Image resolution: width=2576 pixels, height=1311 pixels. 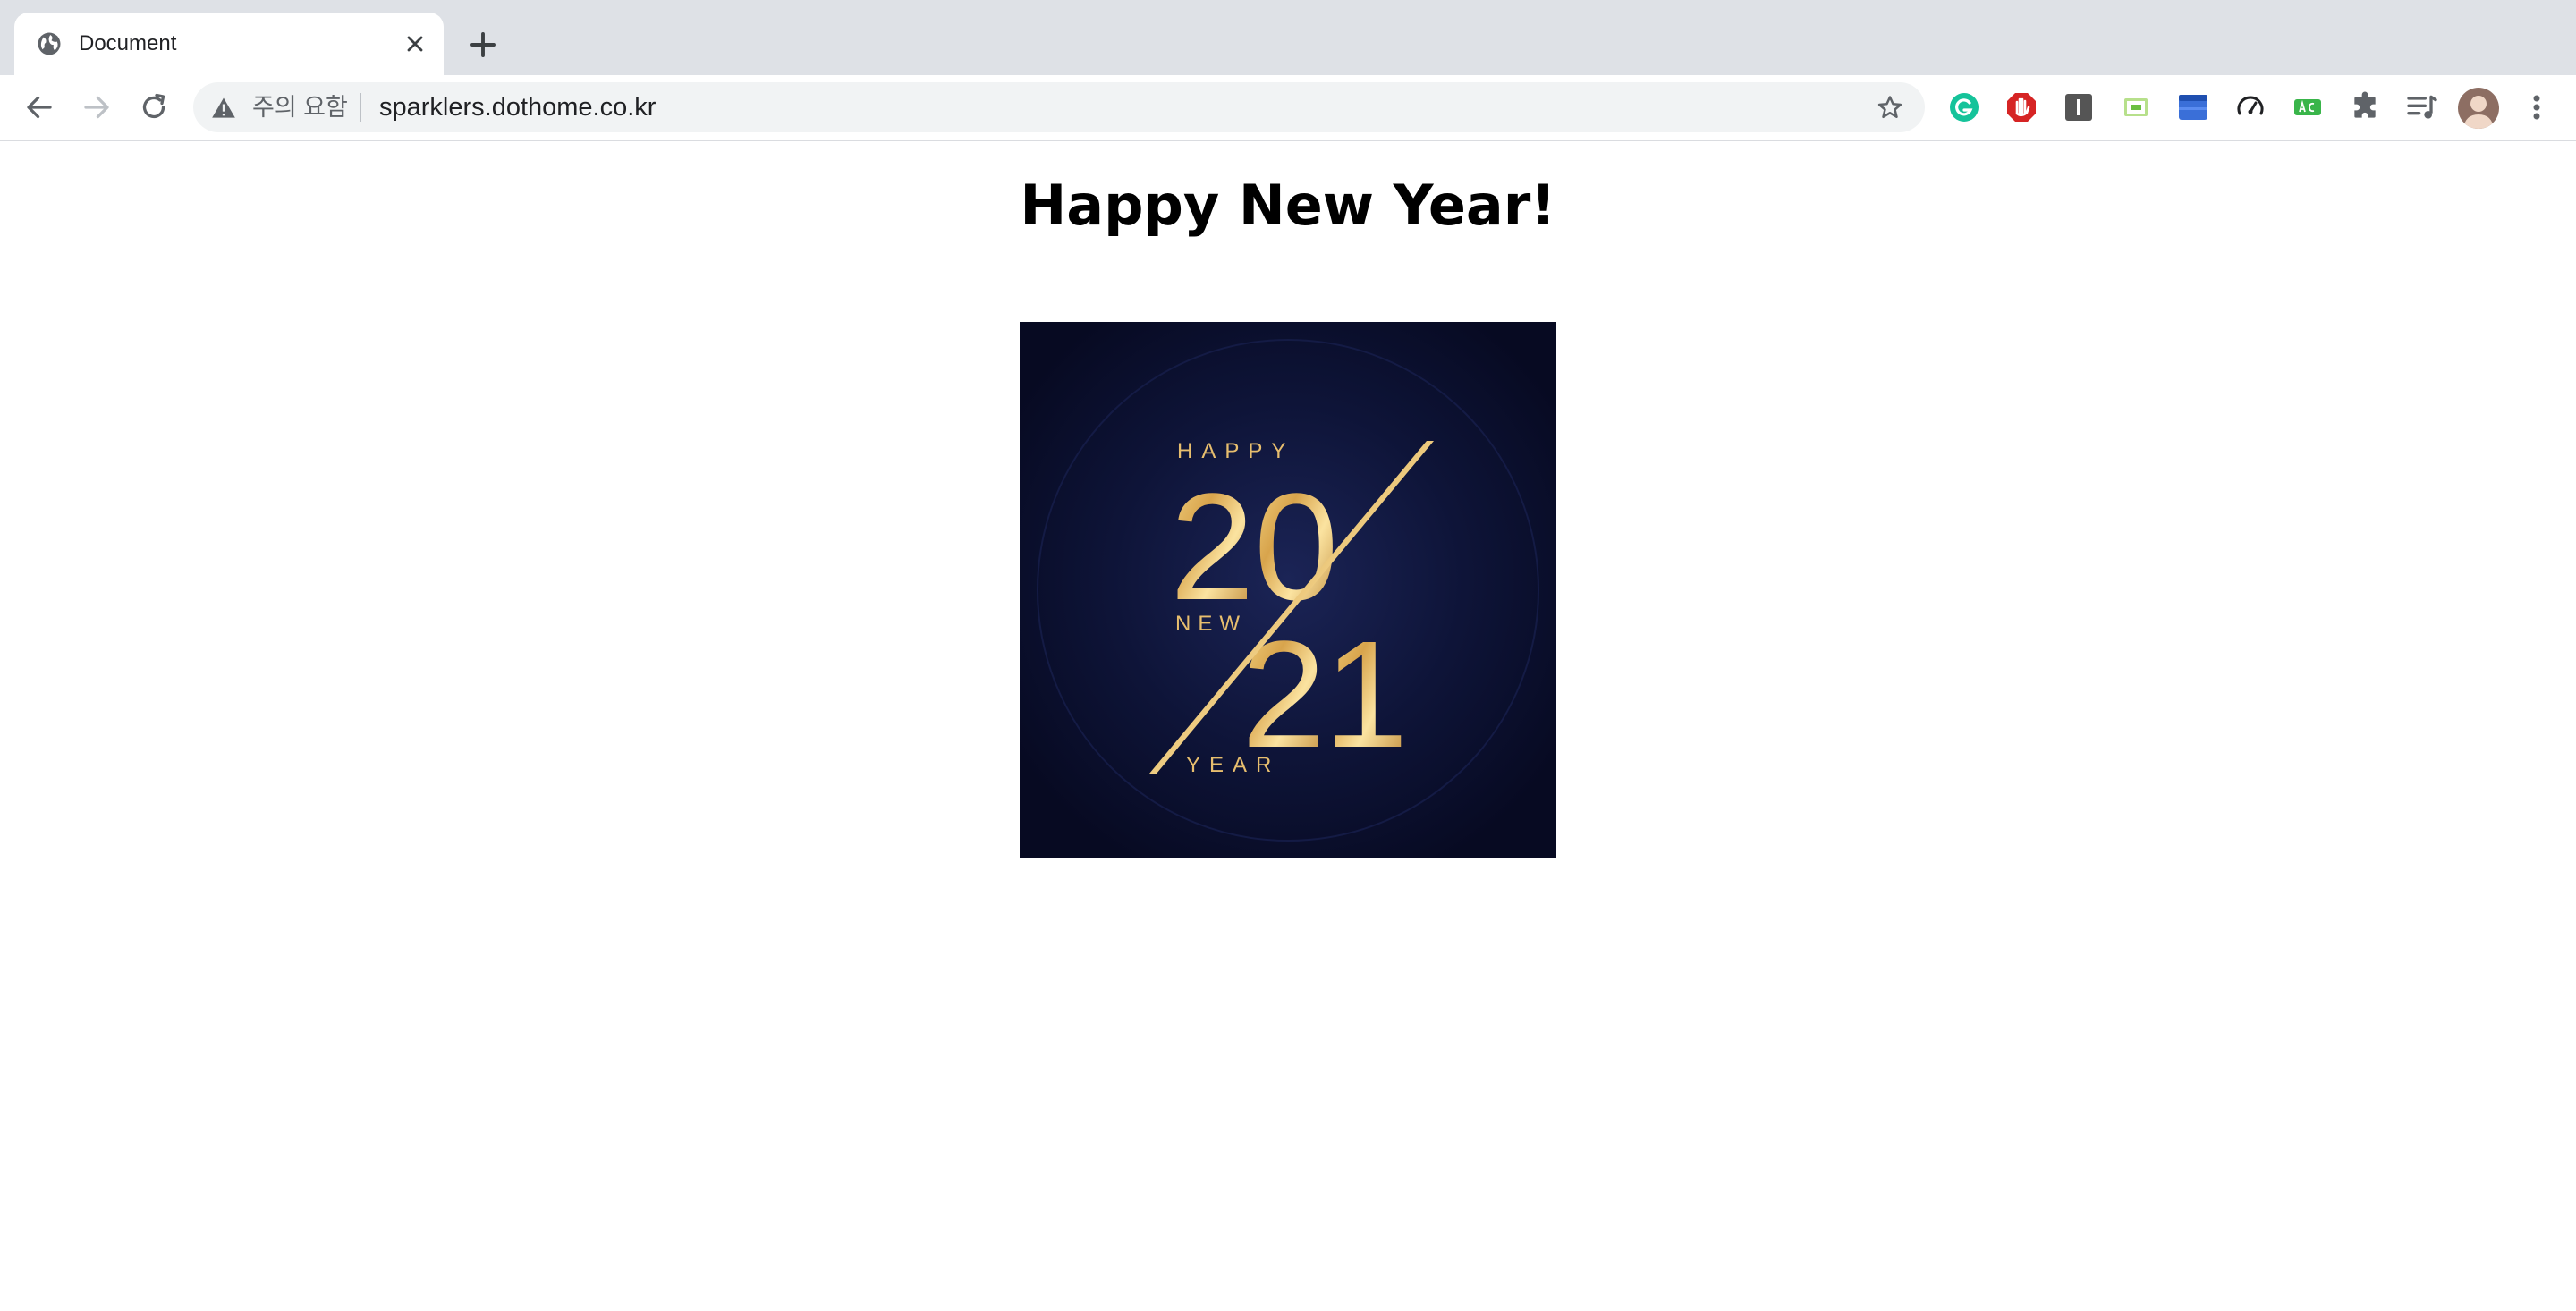 I want to click on page-title: Happy New Year!, so click(x=1288, y=205).